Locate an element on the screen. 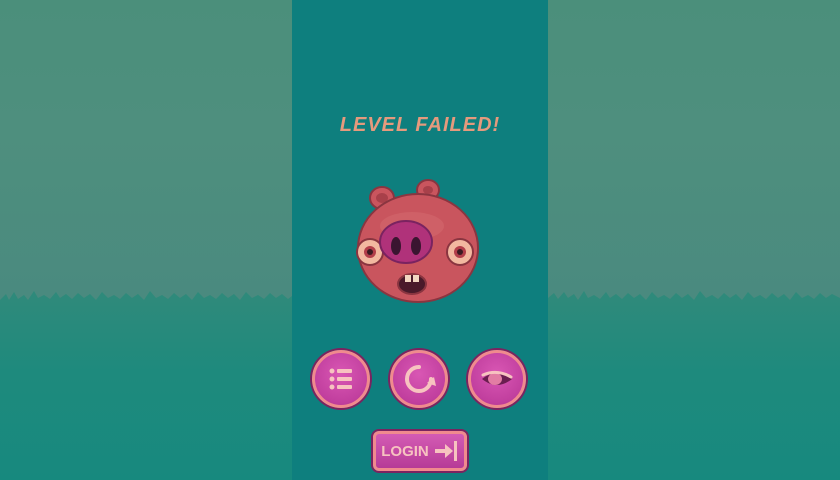  sad-pig-icon is located at coordinates (417, 241).